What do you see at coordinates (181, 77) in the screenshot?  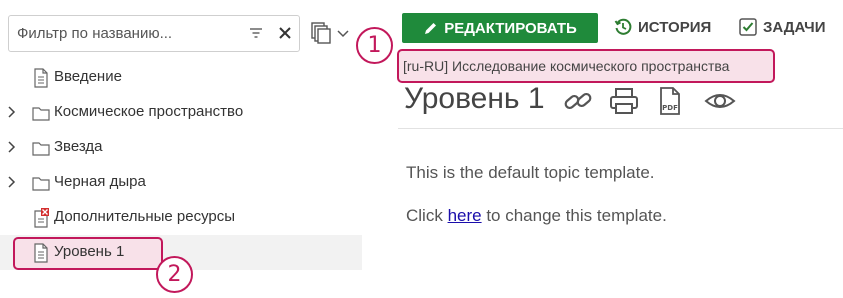 I see `tree-item-intro: Введение` at bounding box center [181, 77].